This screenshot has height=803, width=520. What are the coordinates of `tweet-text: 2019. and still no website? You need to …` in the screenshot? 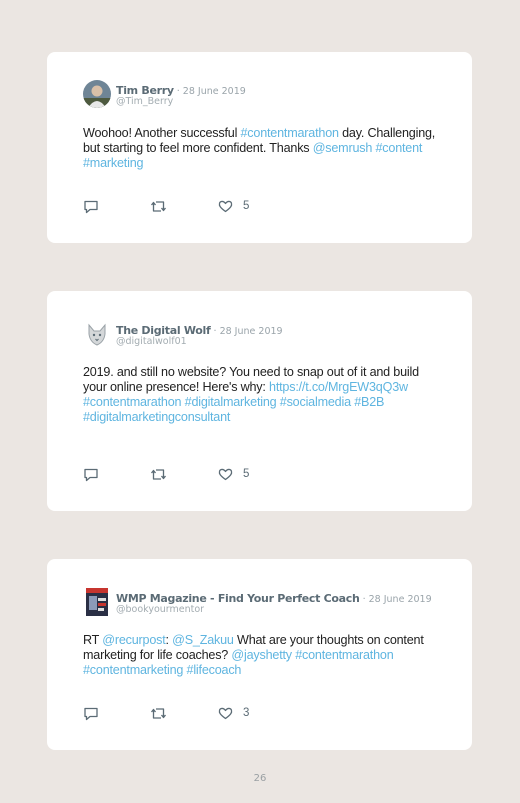 It's located at (259, 395).